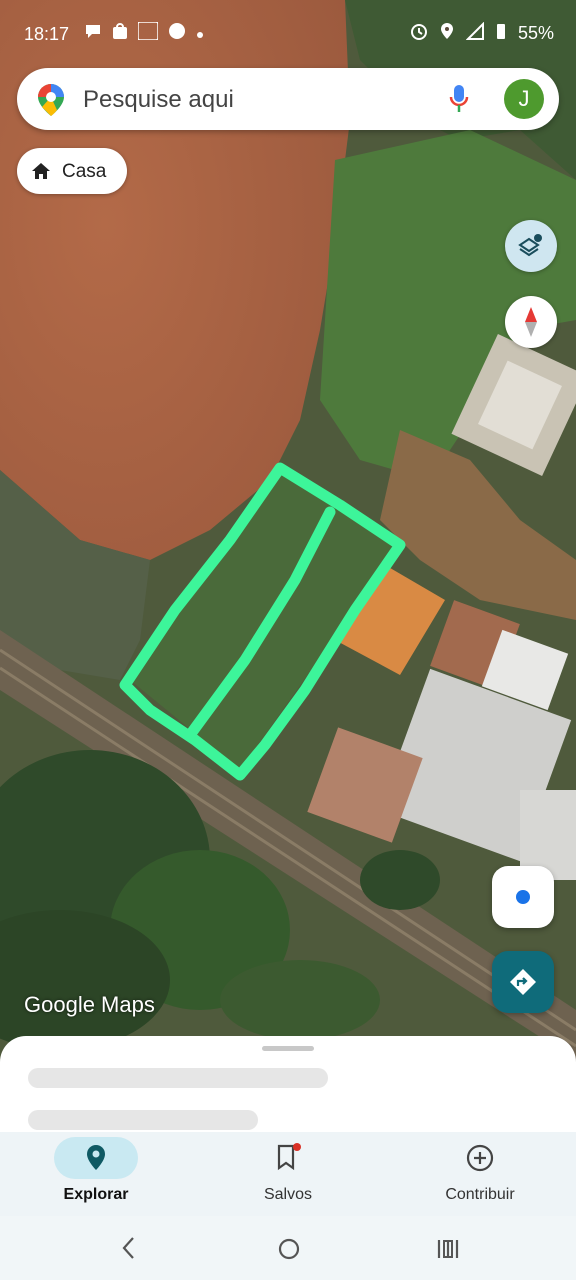 The width and height of the screenshot is (576, 1280). What do you see at coordinates (288, 1048) in the screenshot?
I see `sheet-drag-handle` at bounding box center [288, 1048].